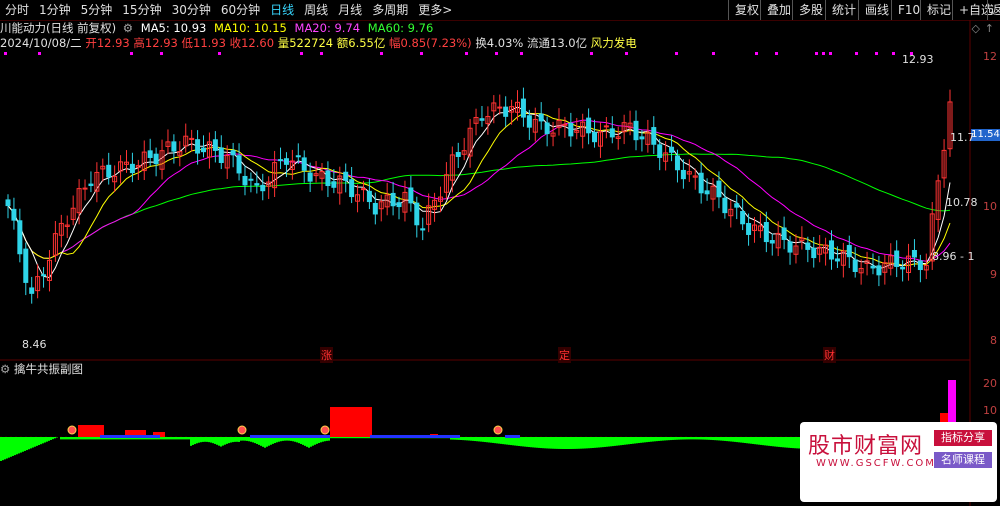 Image resolution: width=1000 pixels, height=506 pixels. What do you see at coordinates (34, 344) in the screenshot?
I see `low-price-label: 8.46` at bounding box center [34, 344].